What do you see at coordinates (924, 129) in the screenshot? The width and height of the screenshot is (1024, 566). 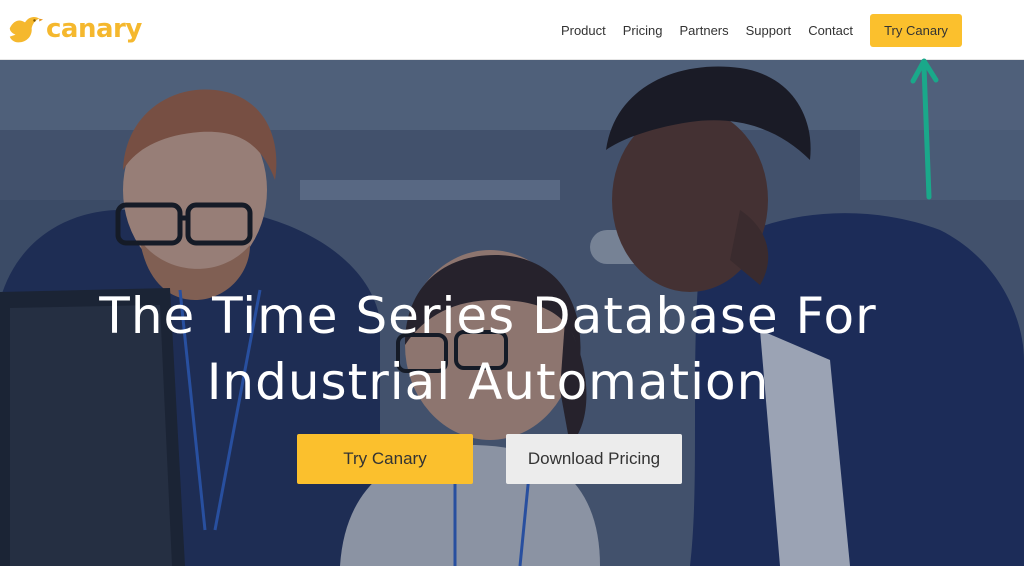 I see `arrow-up-icon` at bounding box center [924, 129].